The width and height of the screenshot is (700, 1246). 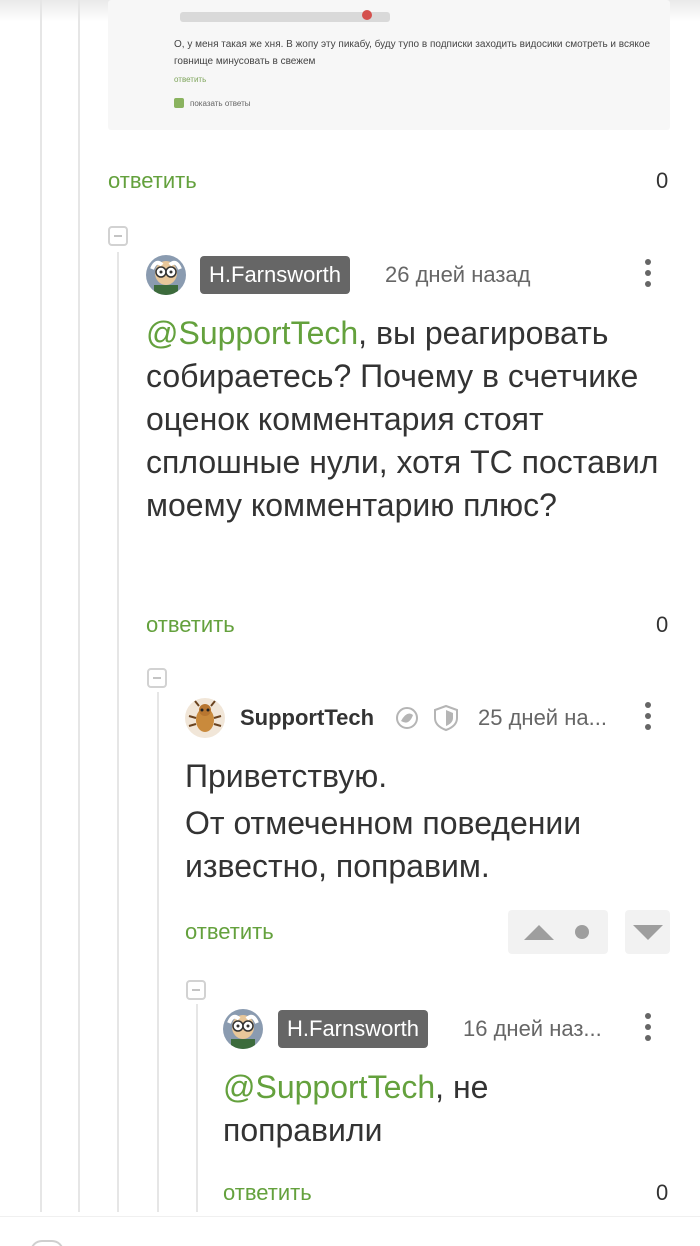 What do you see at coordinates (367, 15) in the screenshot?
I see `embedded-header-dot` at bounding box center [367, 15].